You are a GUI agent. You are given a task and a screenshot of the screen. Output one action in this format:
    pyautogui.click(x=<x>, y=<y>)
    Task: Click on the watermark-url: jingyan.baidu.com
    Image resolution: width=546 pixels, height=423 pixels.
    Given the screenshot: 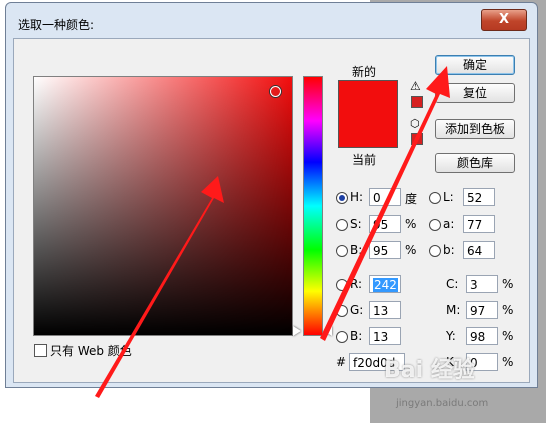 What is the action you would take?
    pyautogui.click(x=442, y=403)
    